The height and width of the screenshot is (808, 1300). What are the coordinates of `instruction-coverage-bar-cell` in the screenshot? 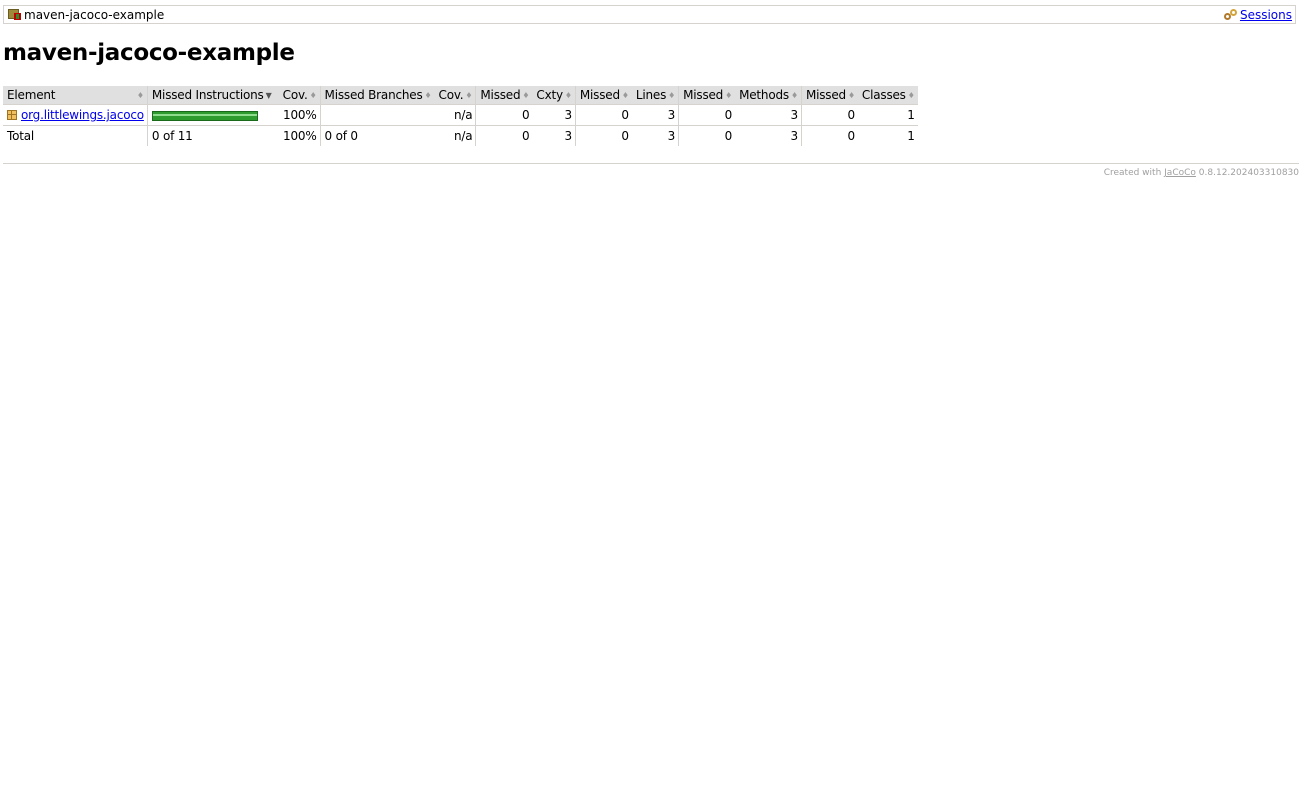 It's located at (210, 115).